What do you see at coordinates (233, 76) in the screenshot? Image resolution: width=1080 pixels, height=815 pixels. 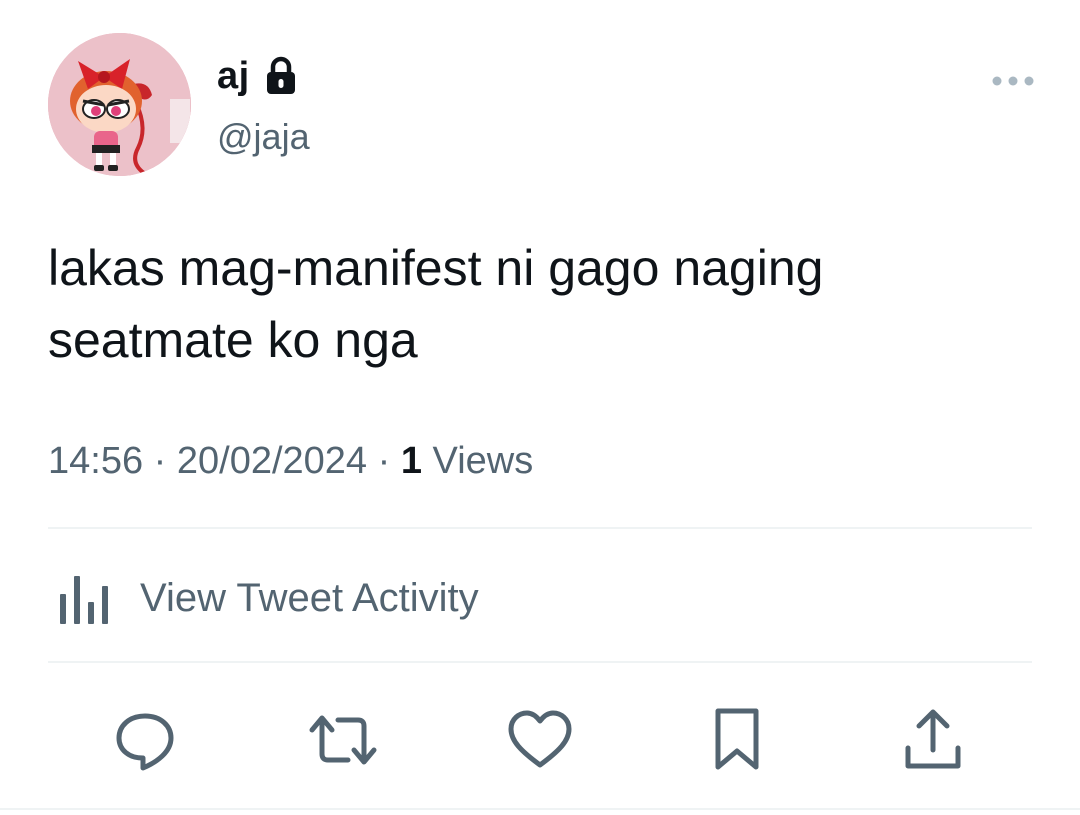 I see `author-display-name: aj` at bounding box center [233, 76].